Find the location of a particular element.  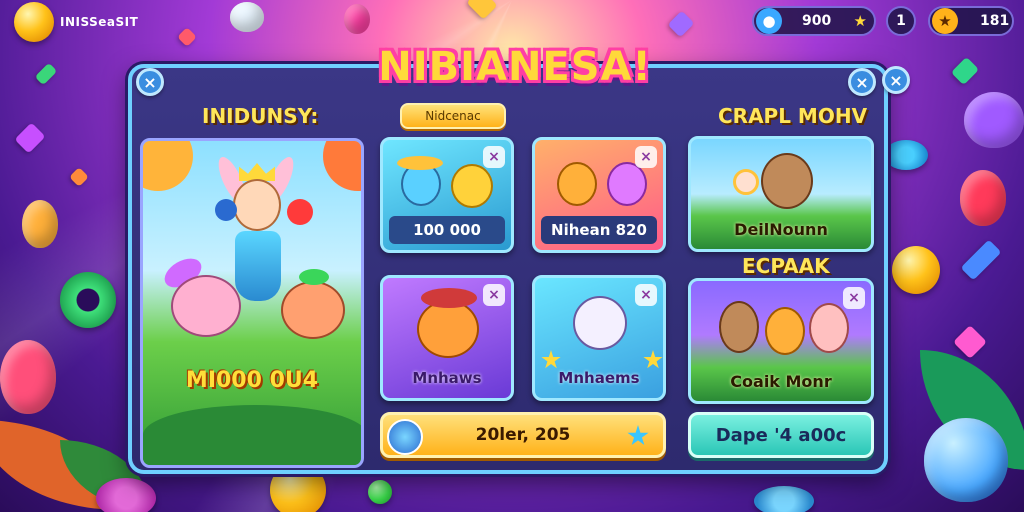

action-button: Dape '4 a00c is located at coordinates (781, 435).